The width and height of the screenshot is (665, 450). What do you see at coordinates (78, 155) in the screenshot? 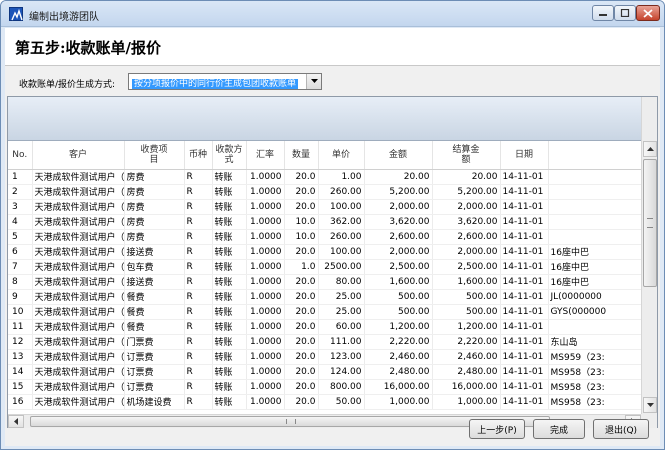
I see `column-header: 客户` at bounding box center [78, 155].